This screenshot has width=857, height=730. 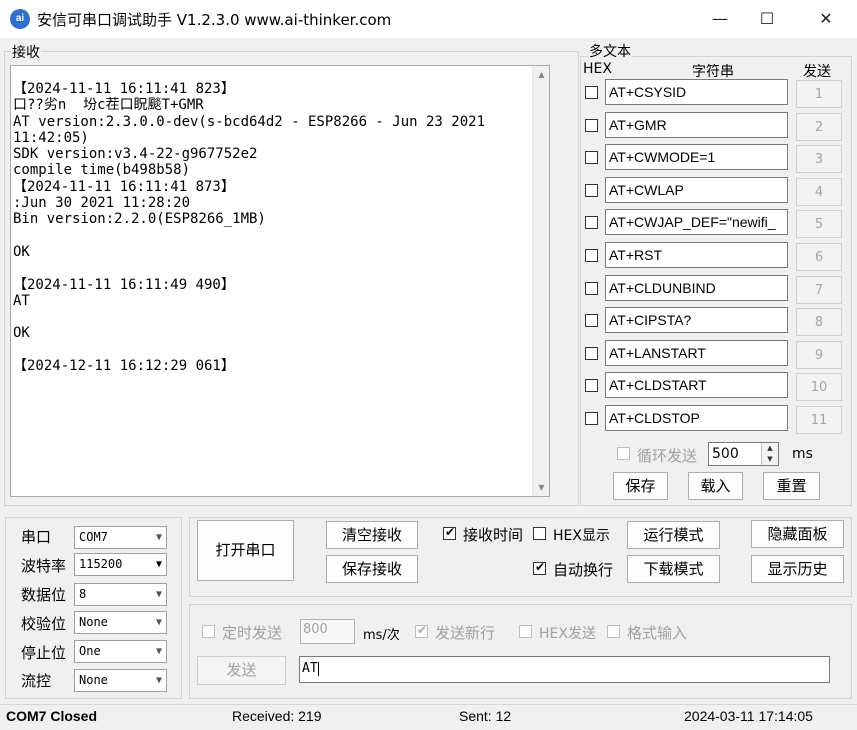 What do you see at coordinates (696, 157) in the screenshot?
I see `multi-string-input: AT+CWMODE=1` at bounding box center [696, 157].